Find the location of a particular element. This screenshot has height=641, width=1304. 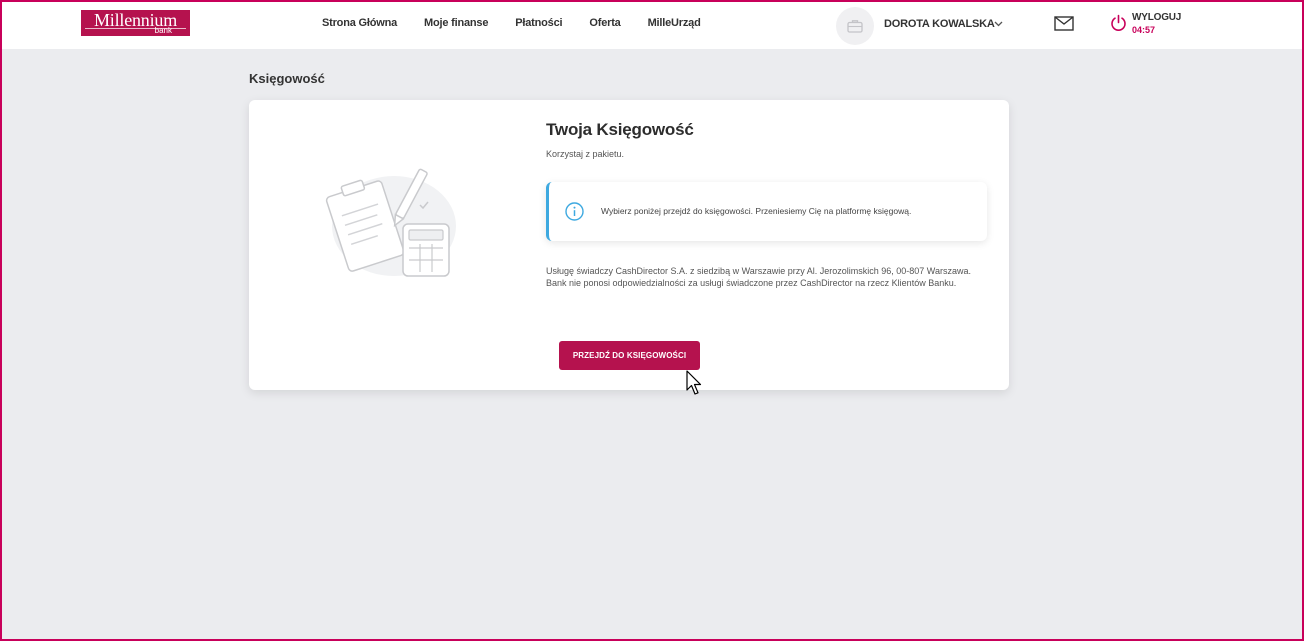

go-to-accounting-button: PRZEJDŹ DO KSIĘGOWOŚCI is located at coordinates (629, 355).